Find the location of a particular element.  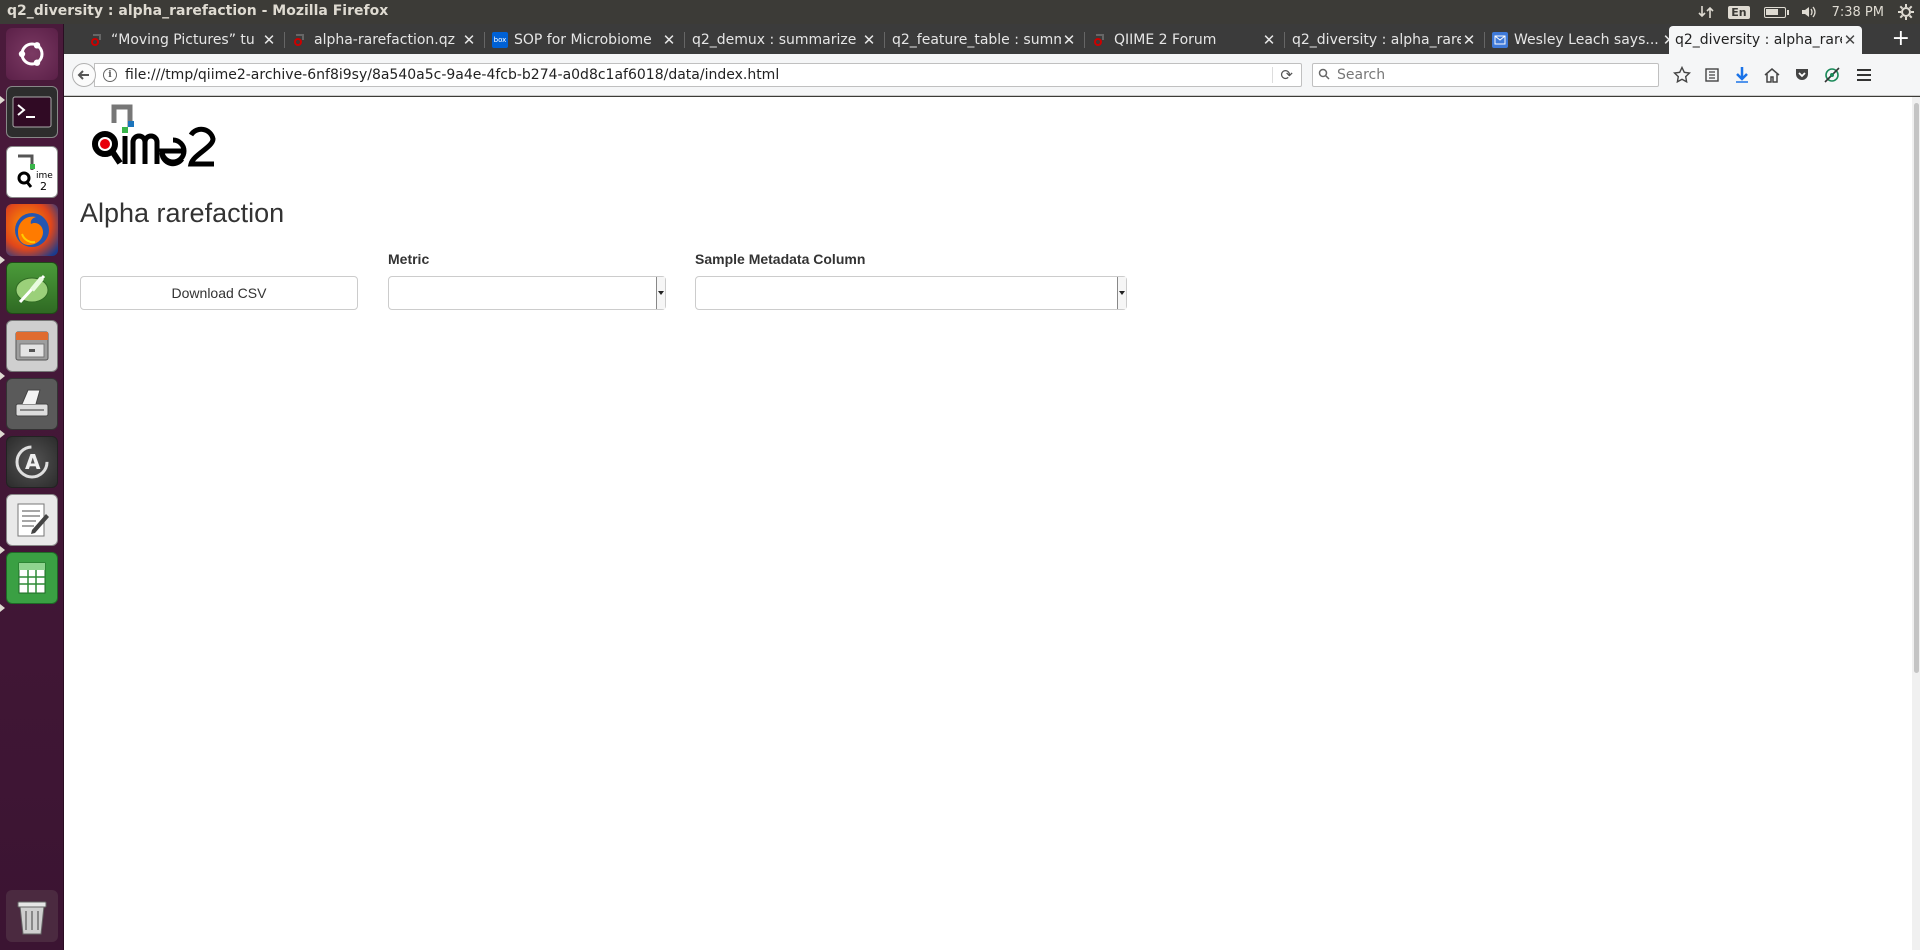

updater-icon: A is located at coordinates (32, 462).